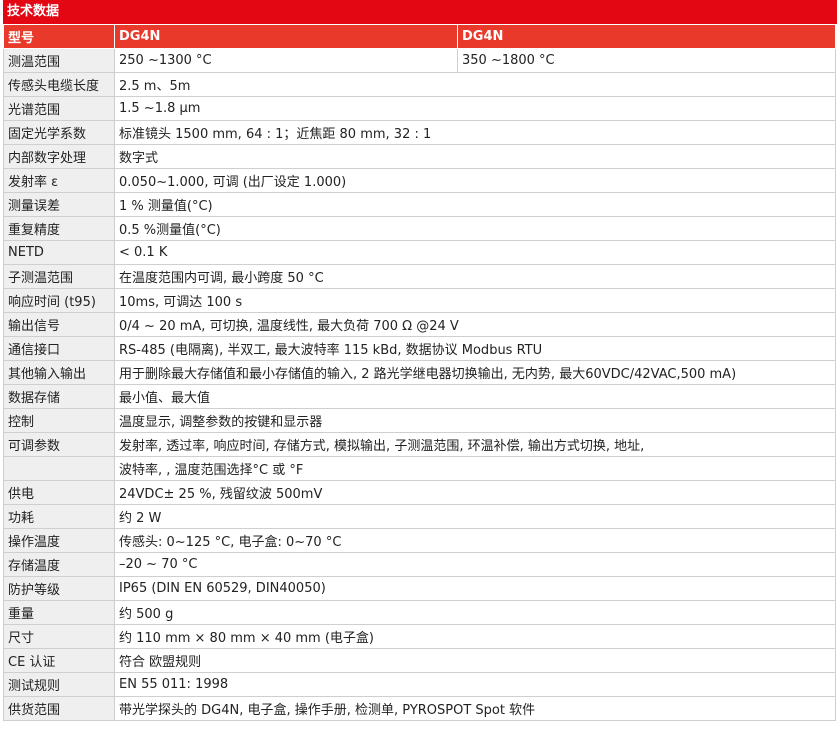 The image size is (837, 754). I want to click on spec-label: 其他输入输出, so click(59, 372).